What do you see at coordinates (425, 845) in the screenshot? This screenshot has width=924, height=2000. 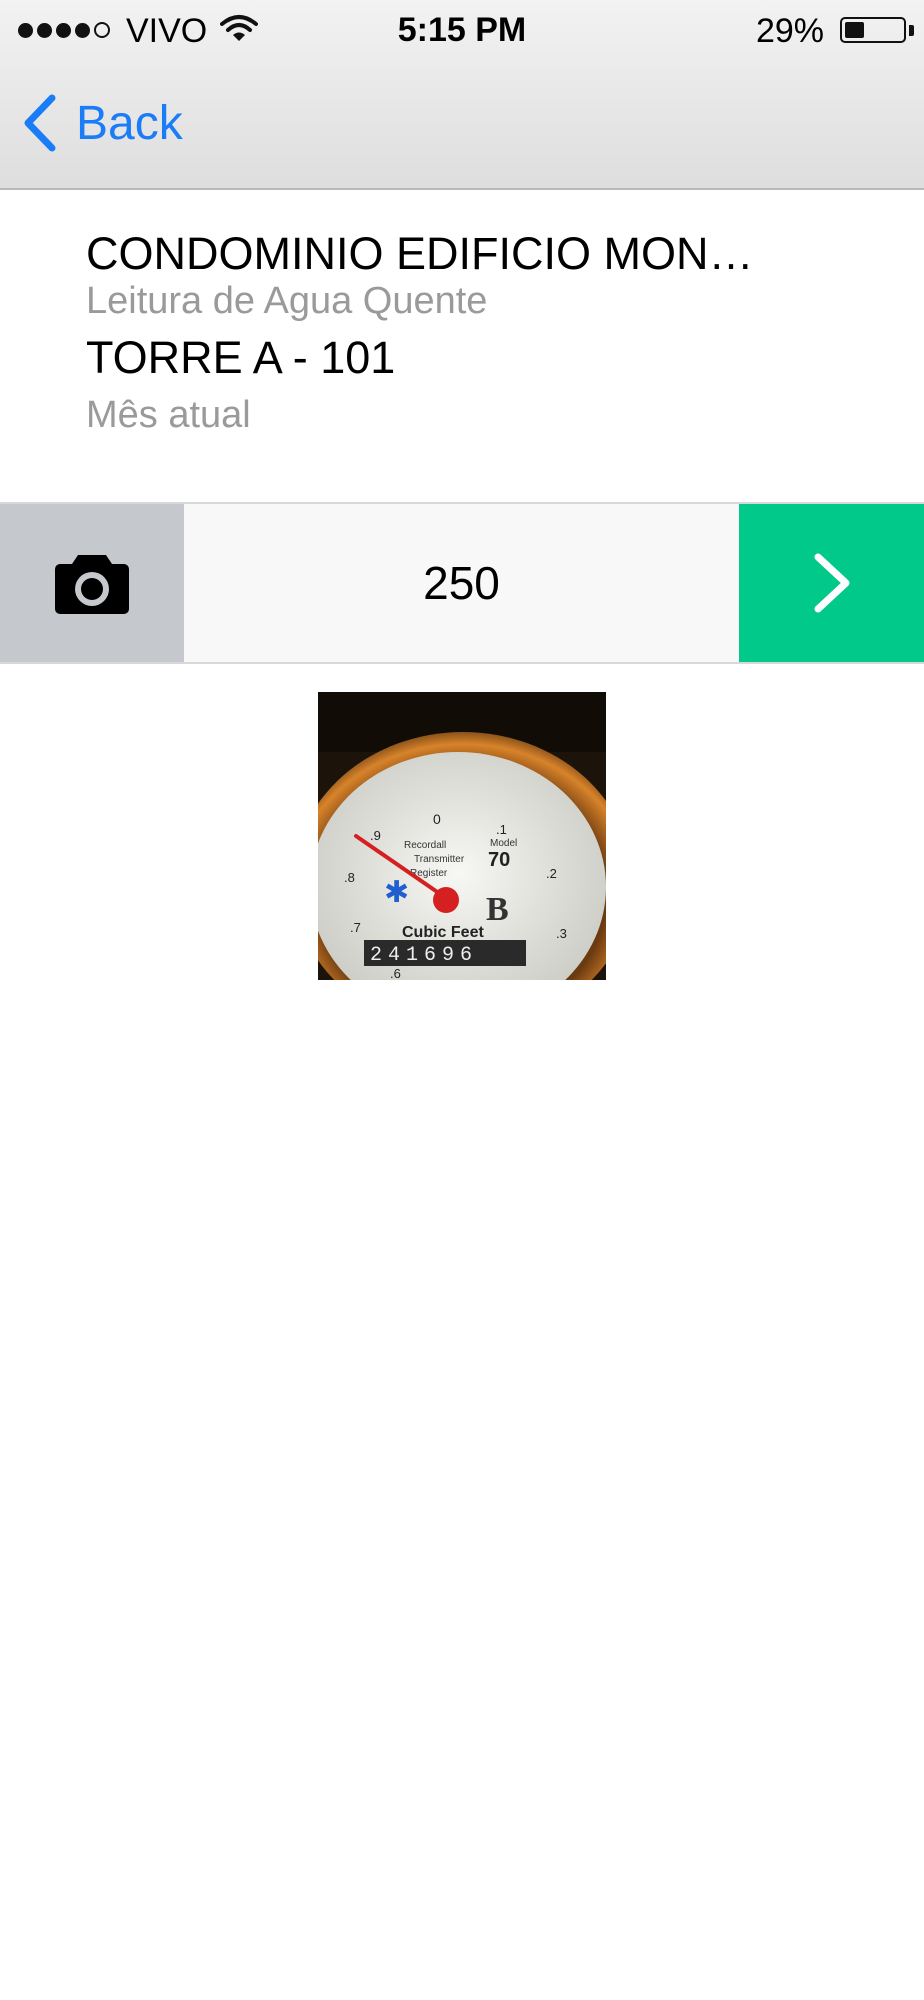 I see `svg-text: Recordall` at bounding box center [425, 845].